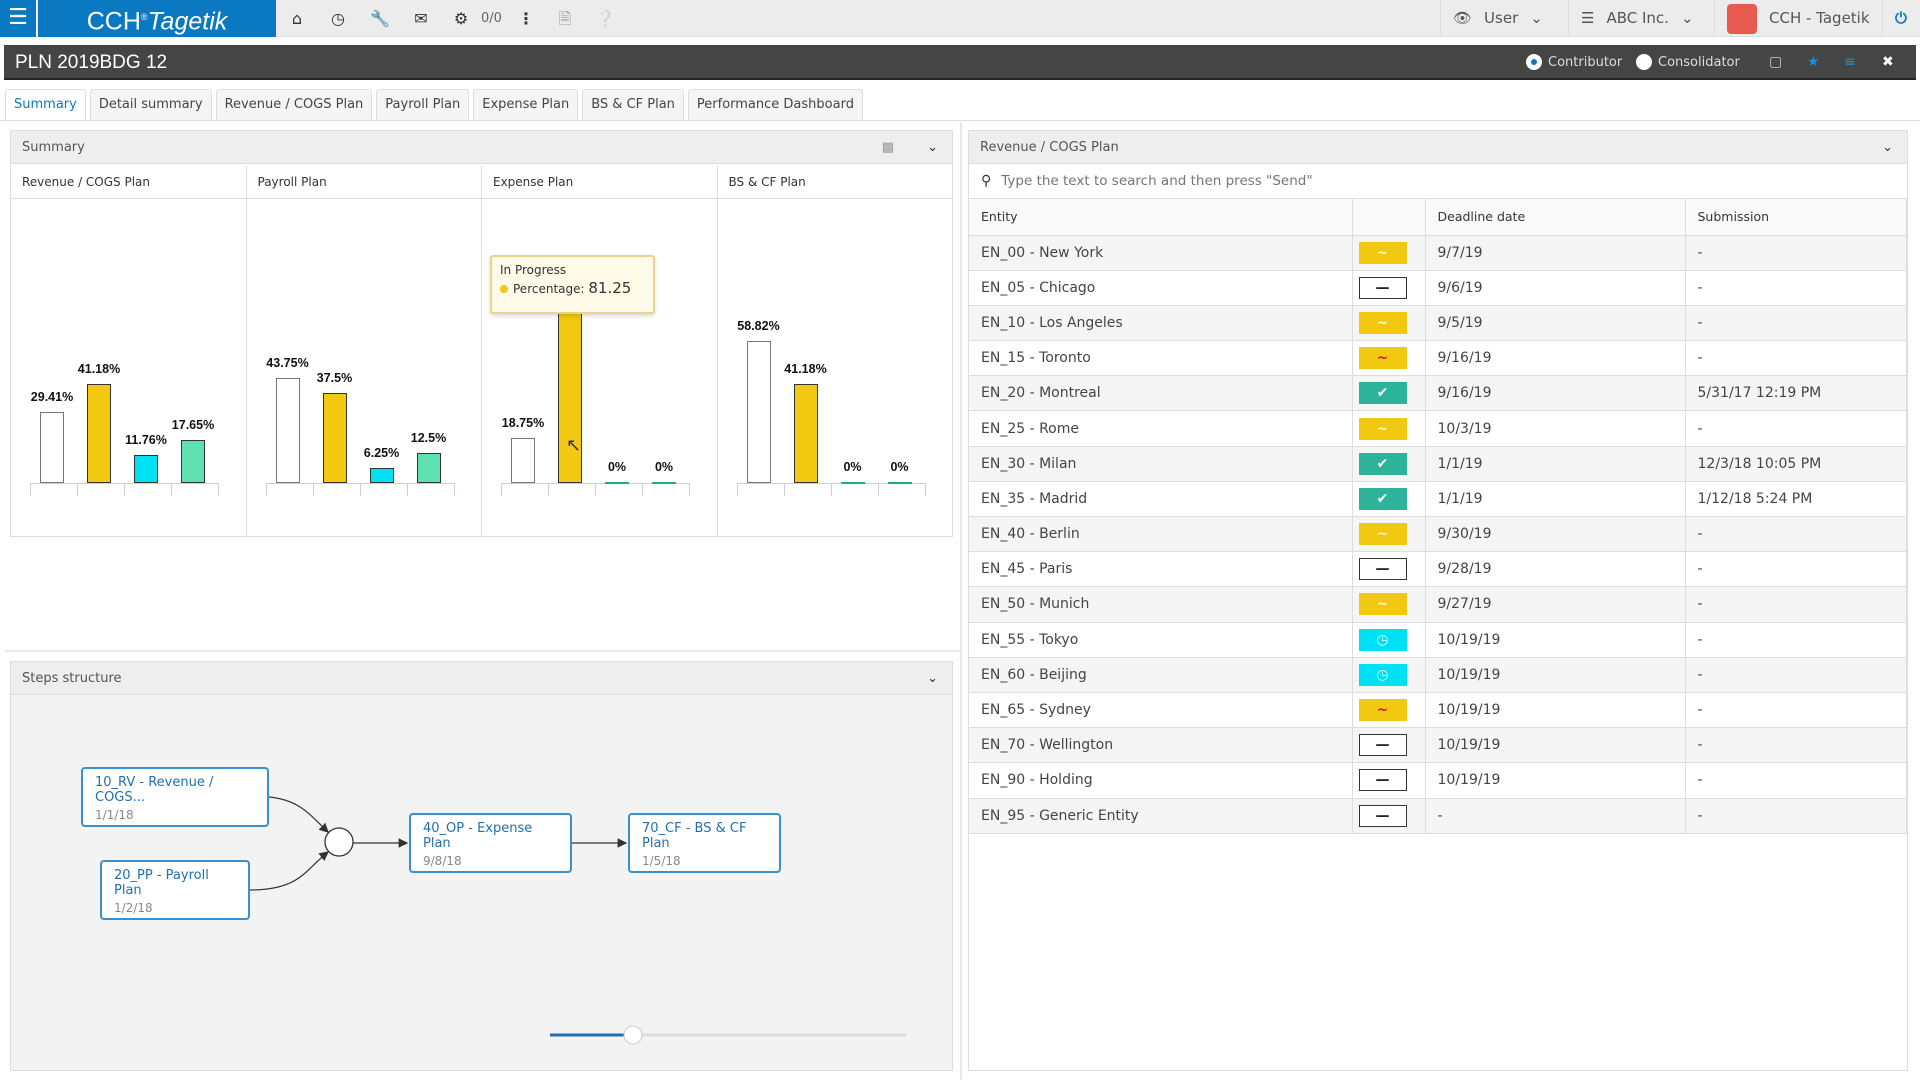 Image resolution: width=1920 pixels, height=1080 pixels. Describe the element at coordinates (1161, 323) in the screenshot. I see `entity-cell: EN_10 - Los Angeles` at that location.